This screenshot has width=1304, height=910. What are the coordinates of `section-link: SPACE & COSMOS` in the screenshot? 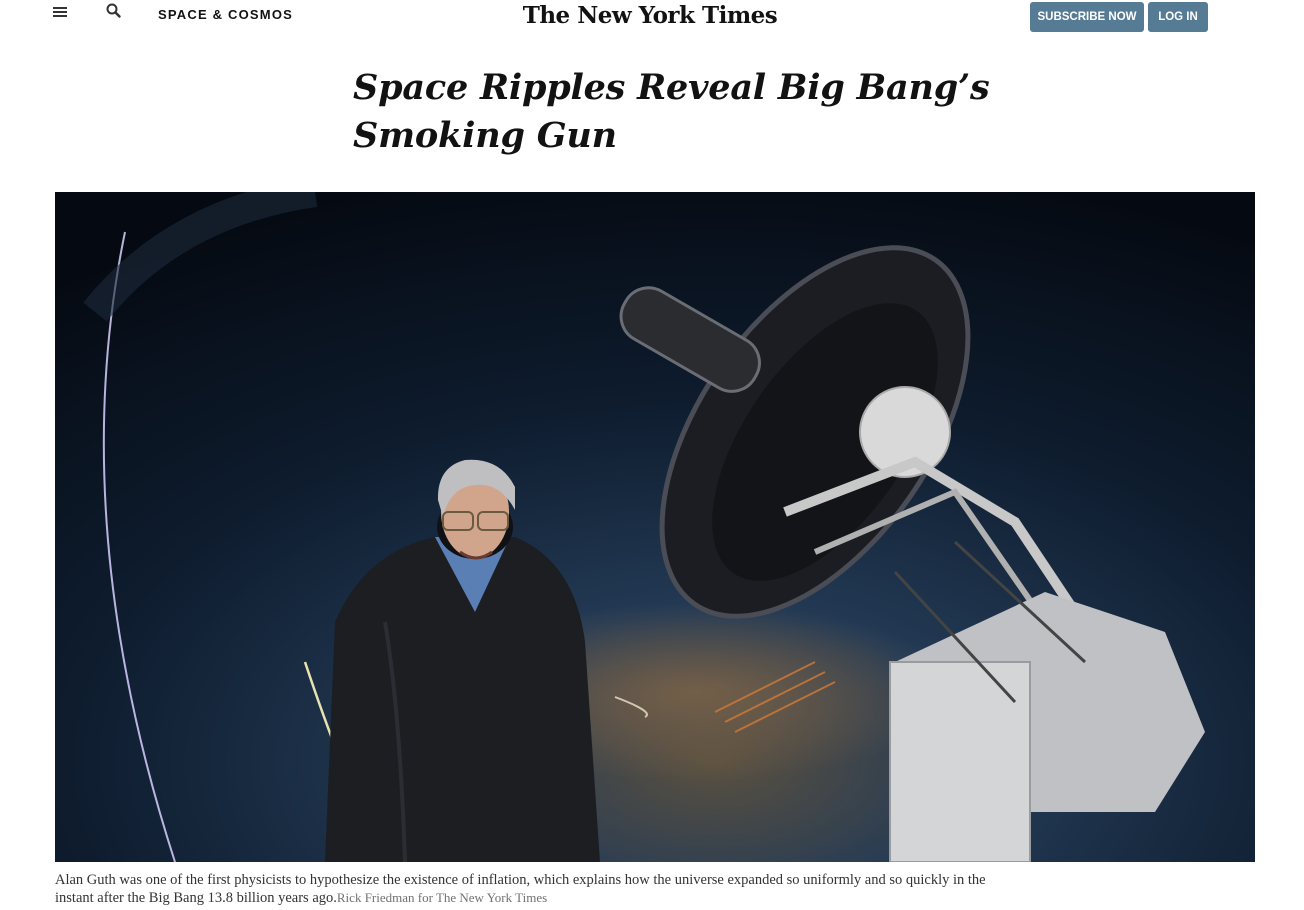 It's located at (225, 14).